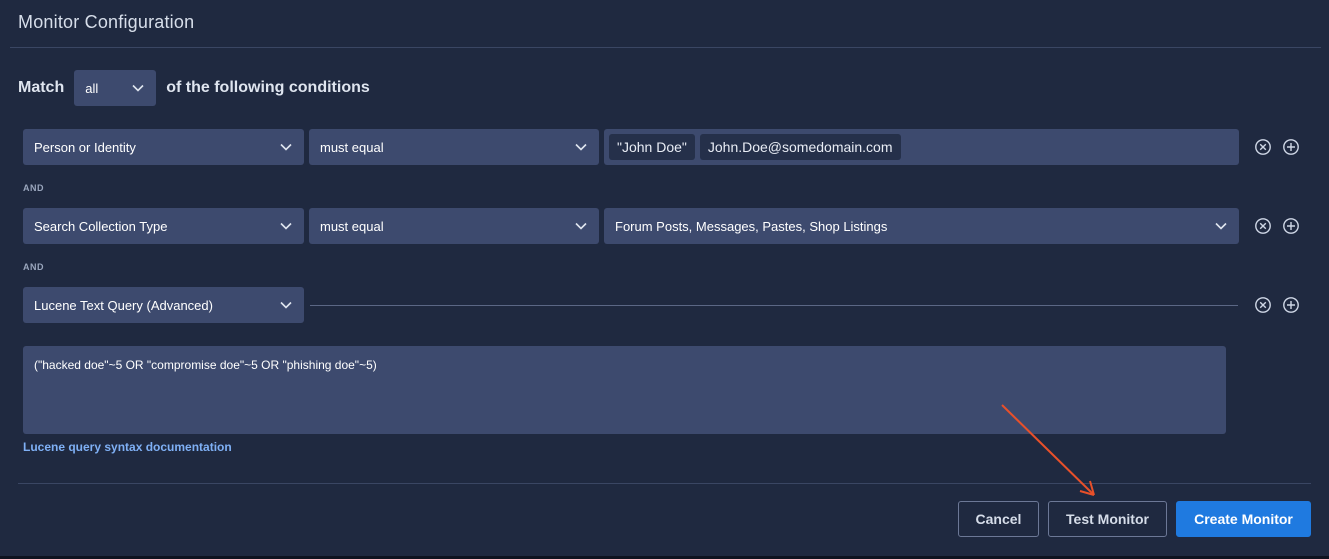 This screenshot has width=1329, height=559. What do you see at coordinates (92, 88) in the screenshot?
I see `match-mode-value: all` at bounding box center [92, 88].